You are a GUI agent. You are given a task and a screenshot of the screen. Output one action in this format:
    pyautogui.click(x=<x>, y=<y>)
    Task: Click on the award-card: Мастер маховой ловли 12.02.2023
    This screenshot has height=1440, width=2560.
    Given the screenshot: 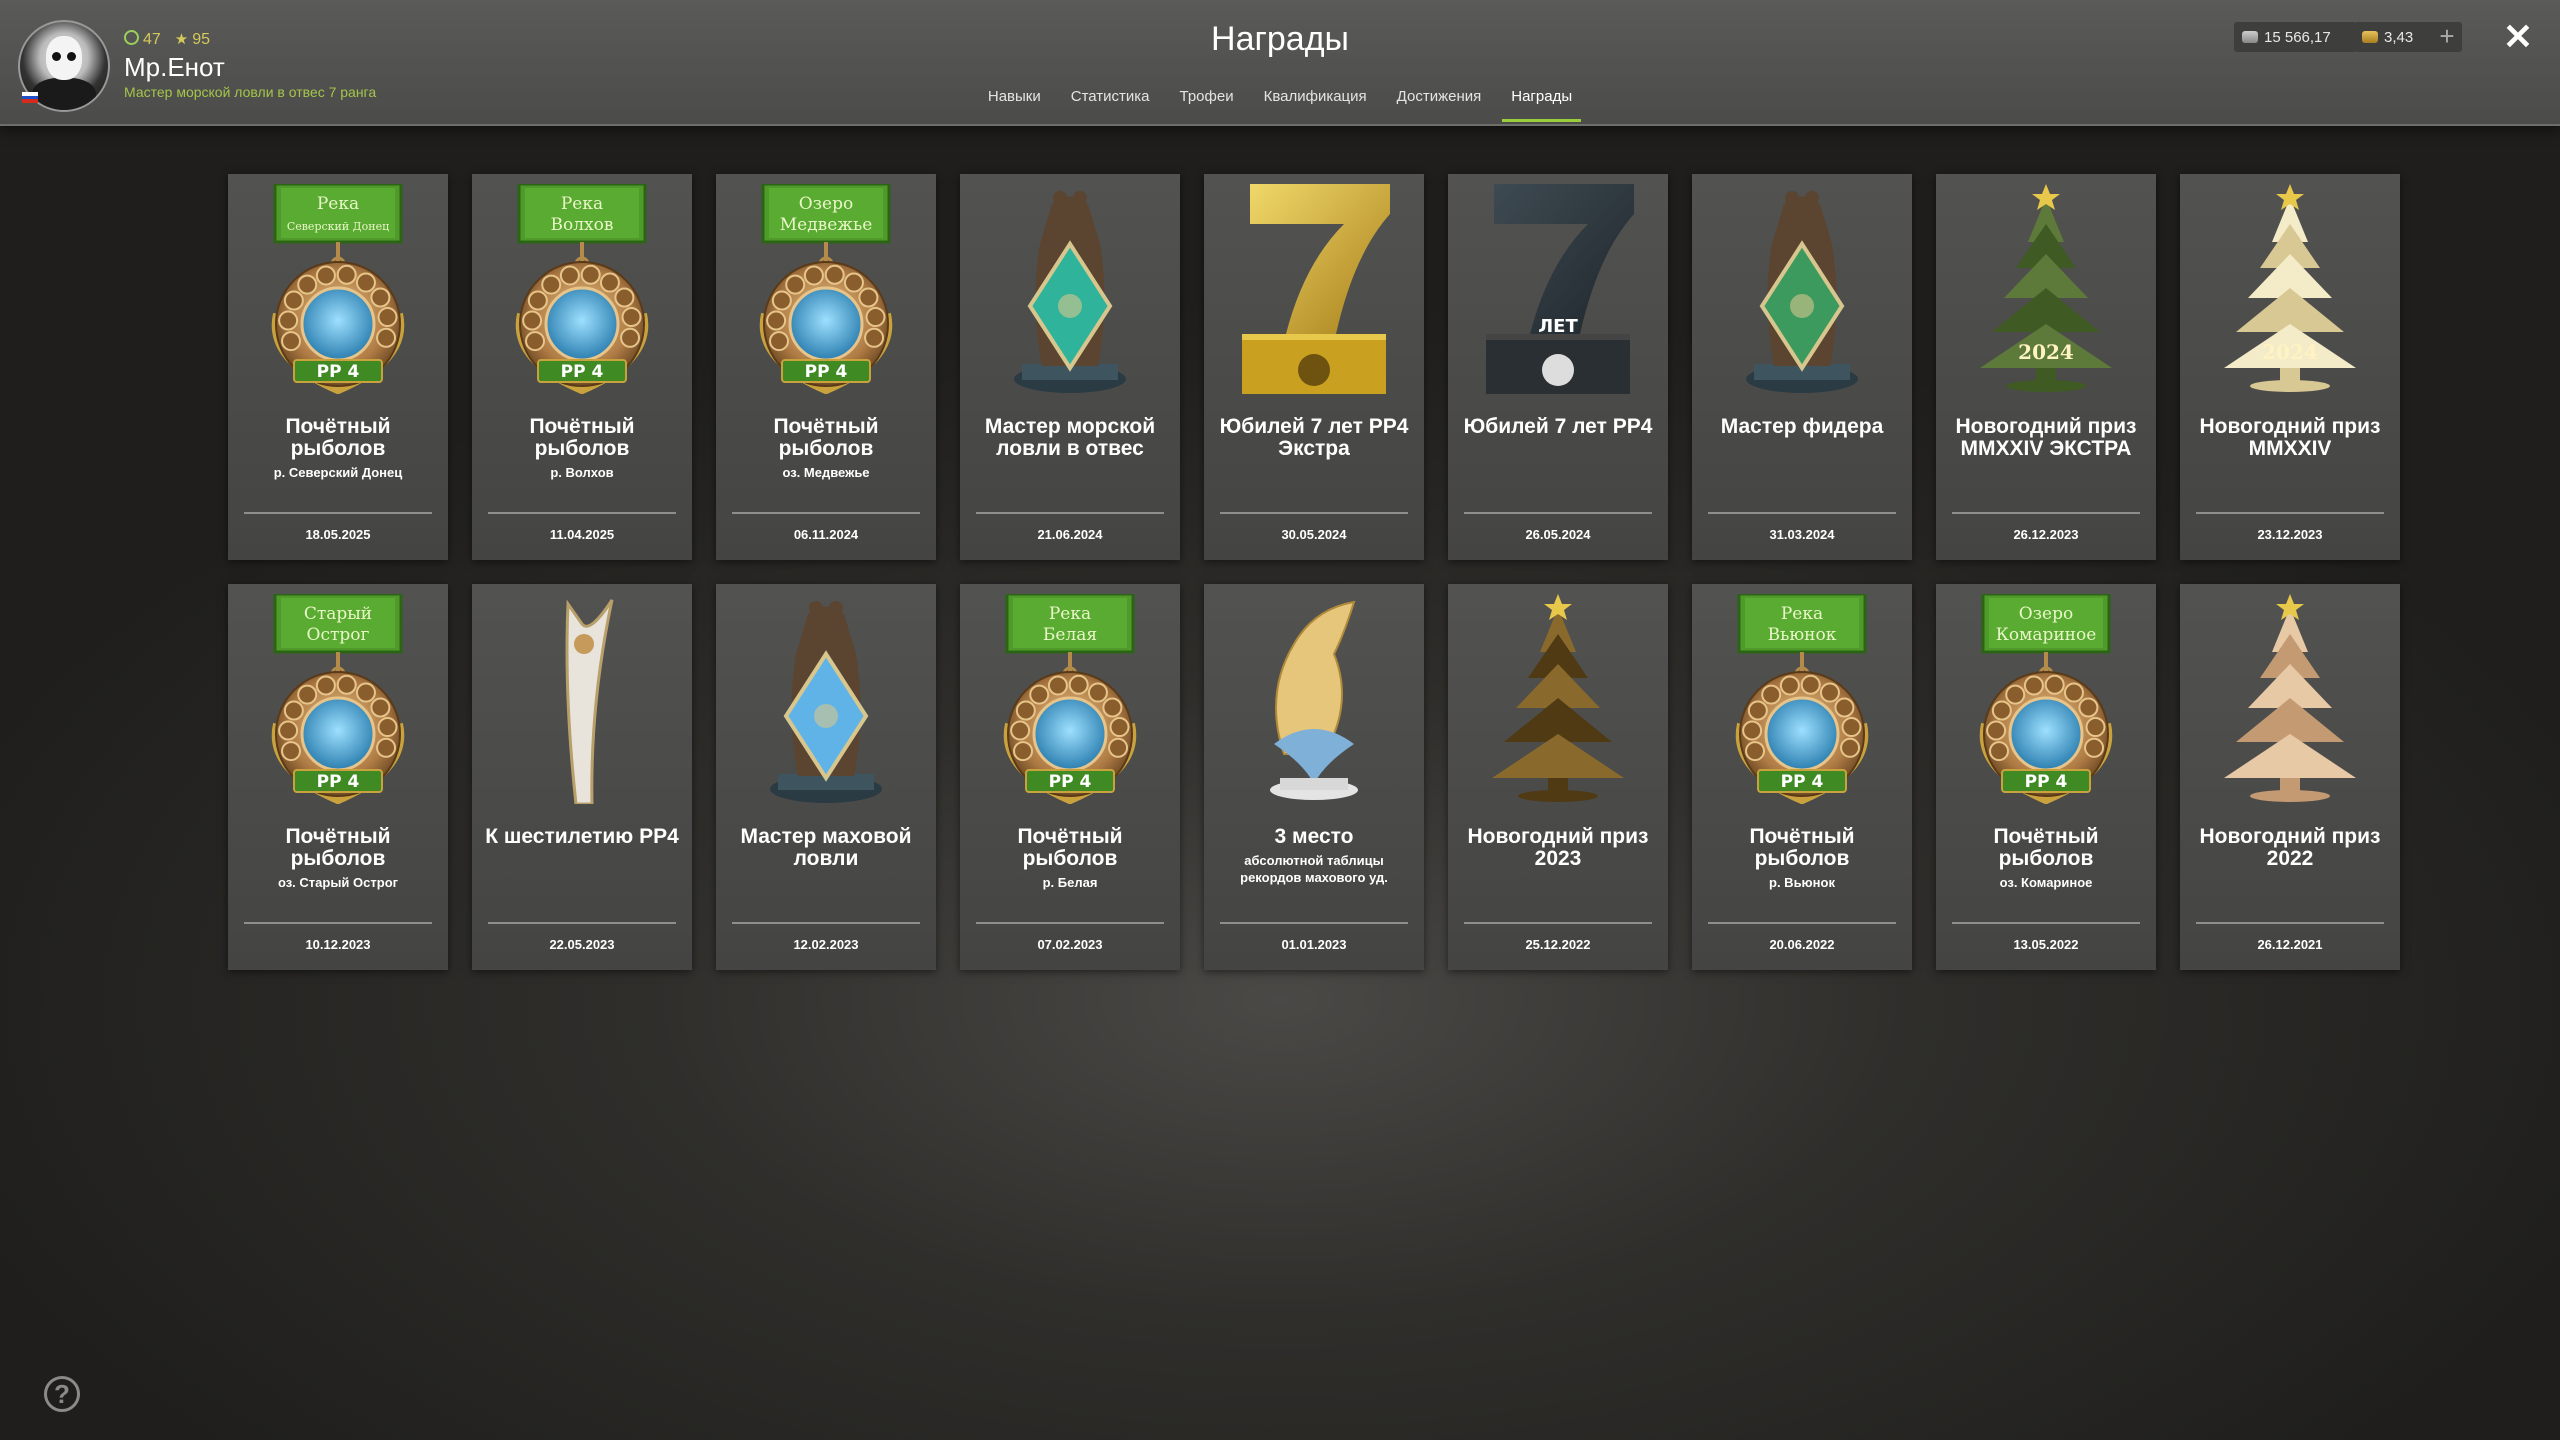 What is the action you would take?
    pyautogui.click(x=826, y=777)
    